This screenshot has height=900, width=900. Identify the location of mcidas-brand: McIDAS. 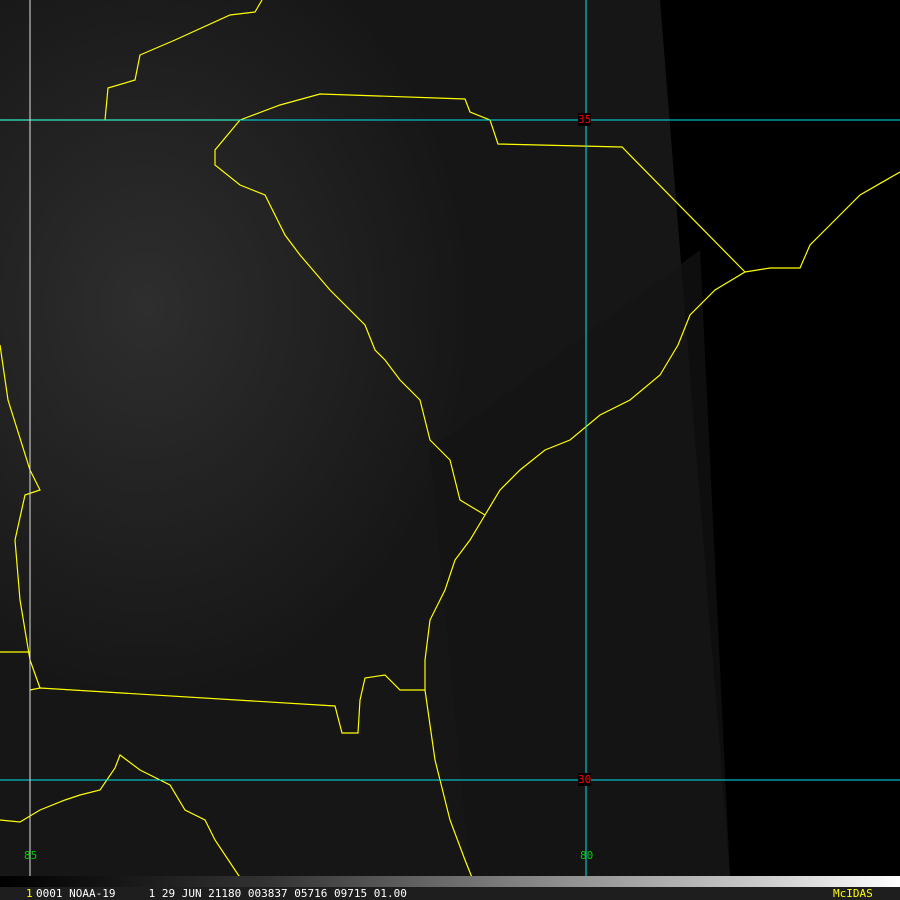
(853, 893).